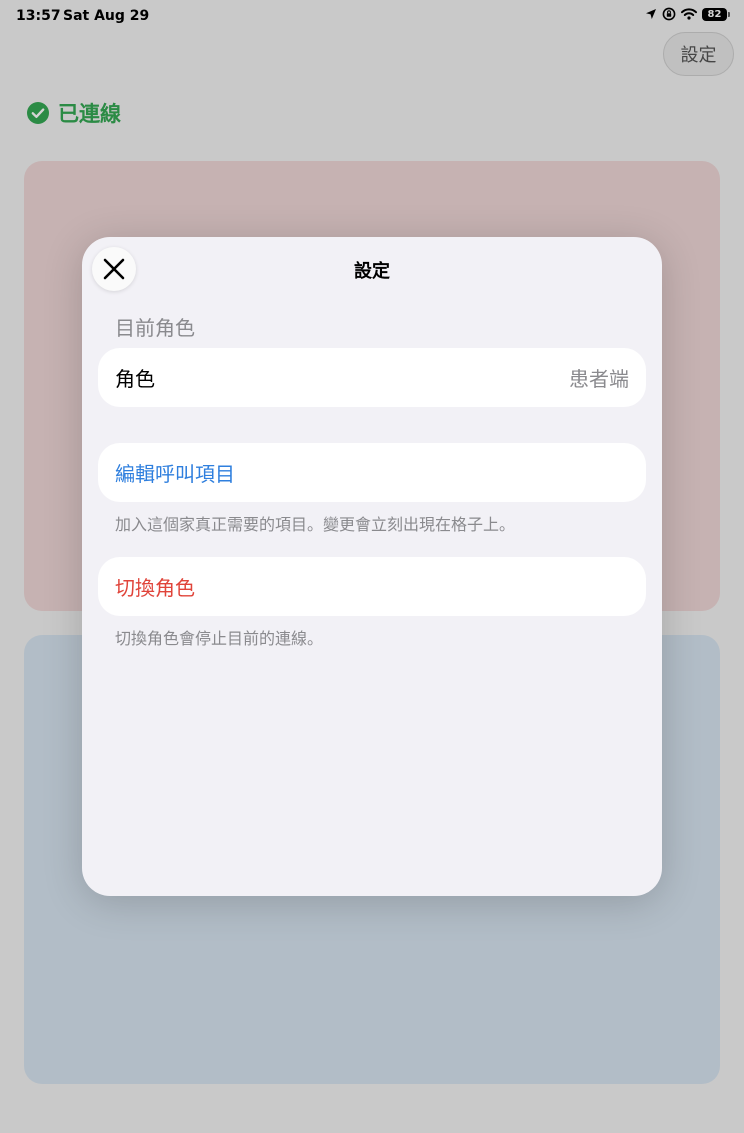  Describe the element at coordinates (219, 638) in the screenshot. I see `switch-role-footnote: 切換角色會停止目前的連線。` at that location.